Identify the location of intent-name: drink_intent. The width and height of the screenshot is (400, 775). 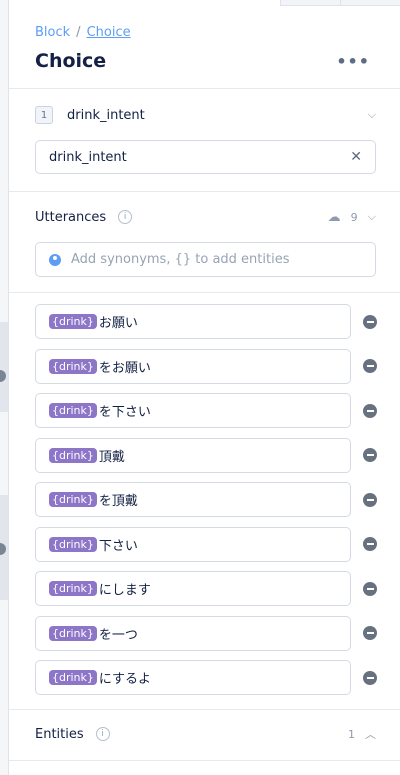
(106, 115).